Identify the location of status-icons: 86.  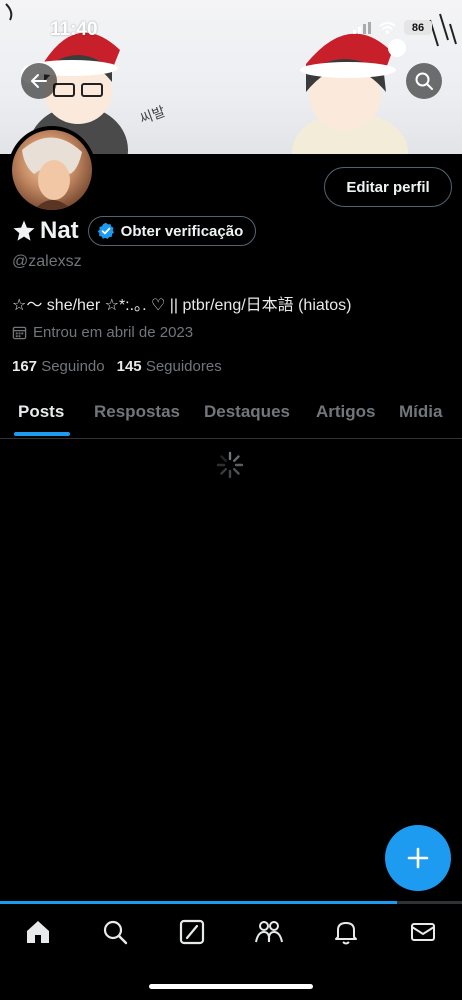
(392, 27).